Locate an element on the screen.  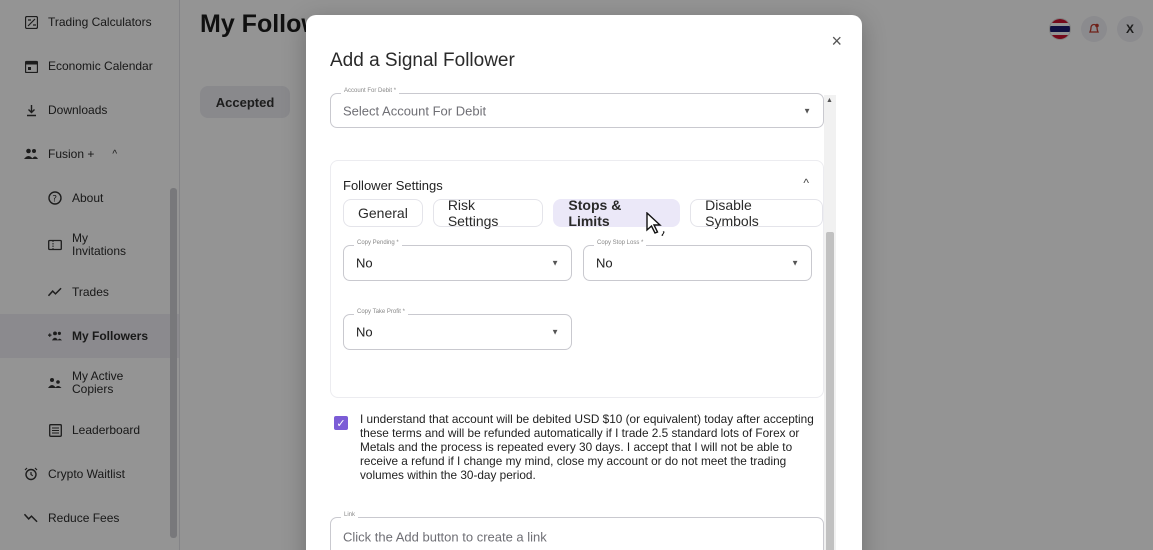
modal-title: Add a Signal Follower is located at coordinates (422, 60).